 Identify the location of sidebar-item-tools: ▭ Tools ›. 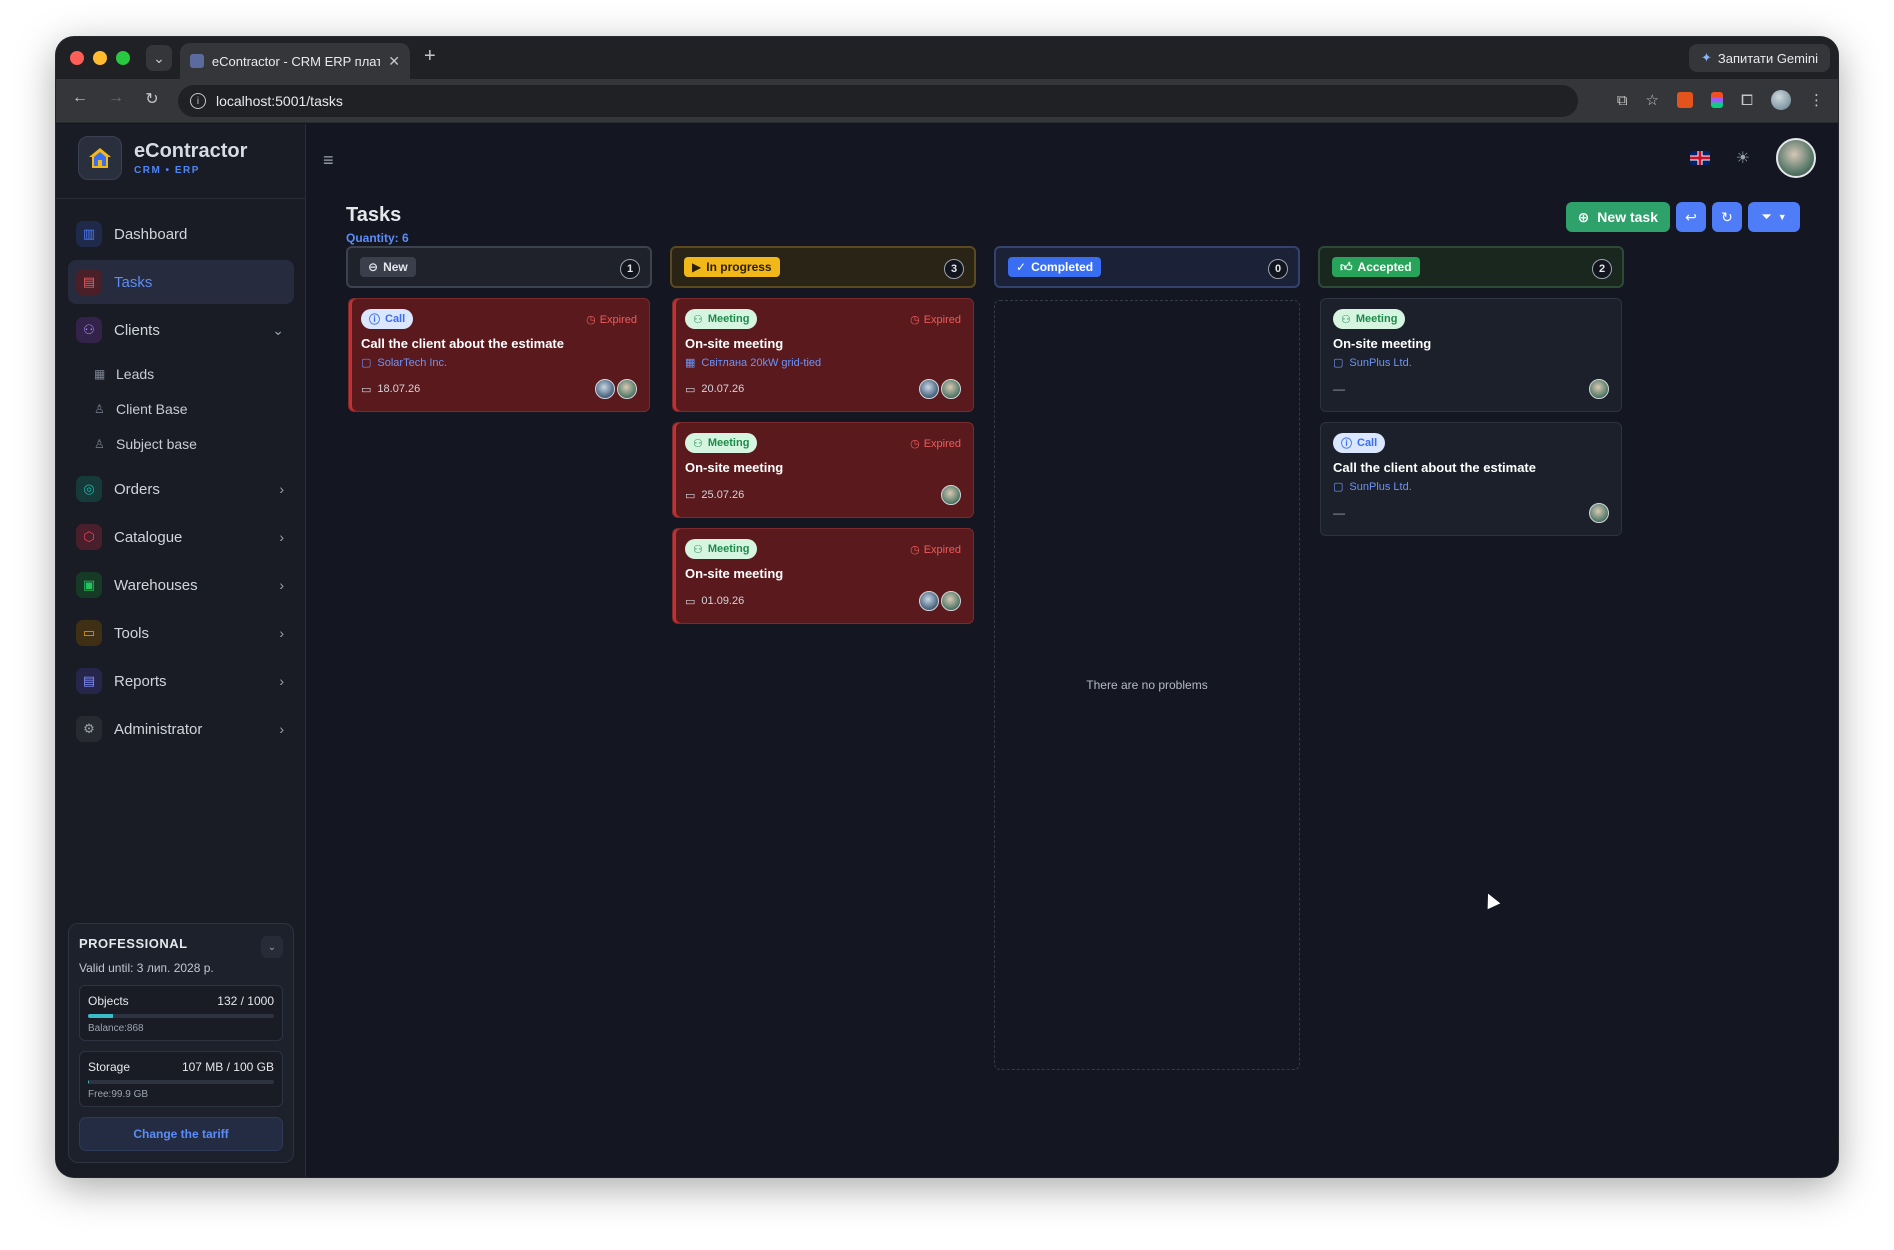
(181, 633).